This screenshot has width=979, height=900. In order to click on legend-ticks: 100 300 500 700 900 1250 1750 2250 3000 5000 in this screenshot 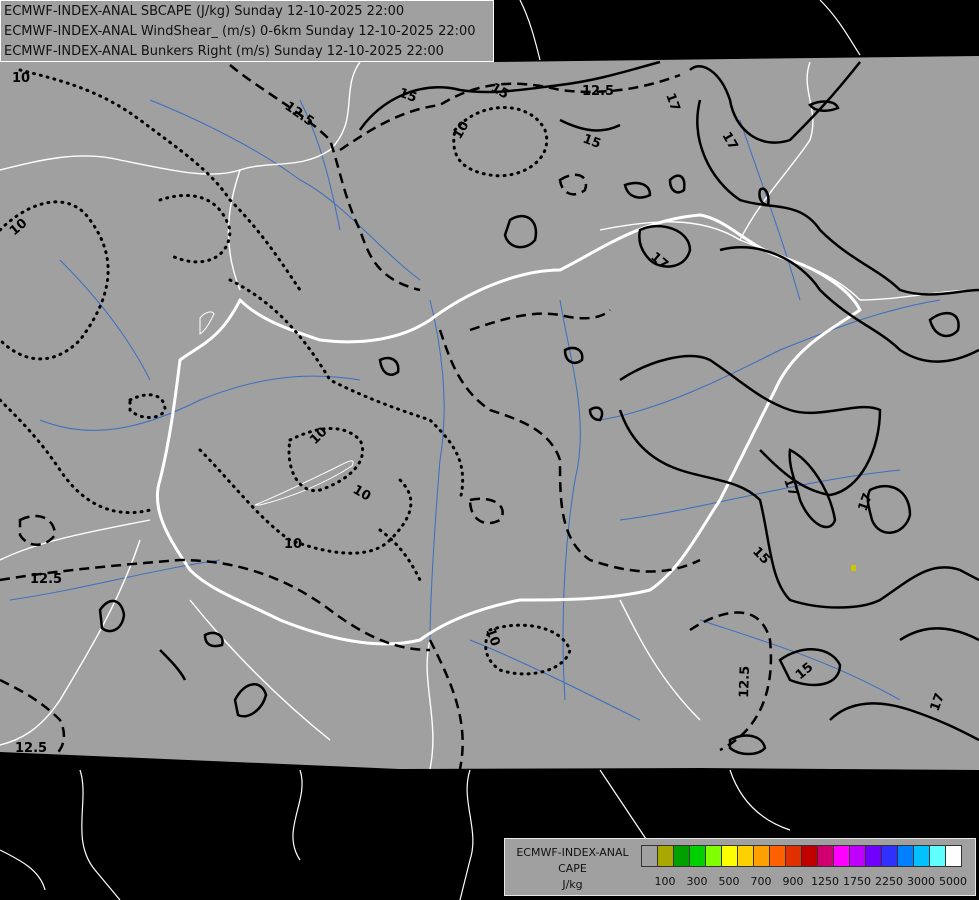, I will do `click(806, 882)`.